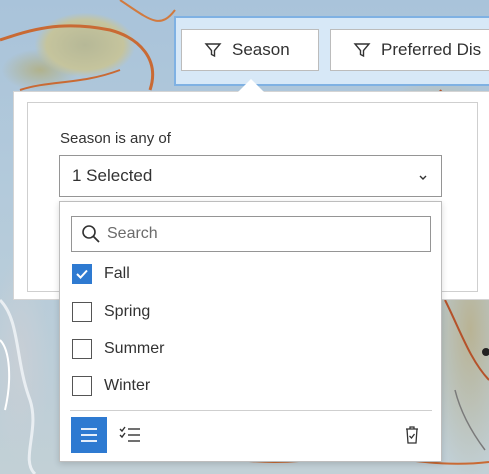 The image size is (489, 474). What do you see at coordinates (127, 385) in the screenshot?
I see `option-label: Winter` at bounding box center [127, 385].